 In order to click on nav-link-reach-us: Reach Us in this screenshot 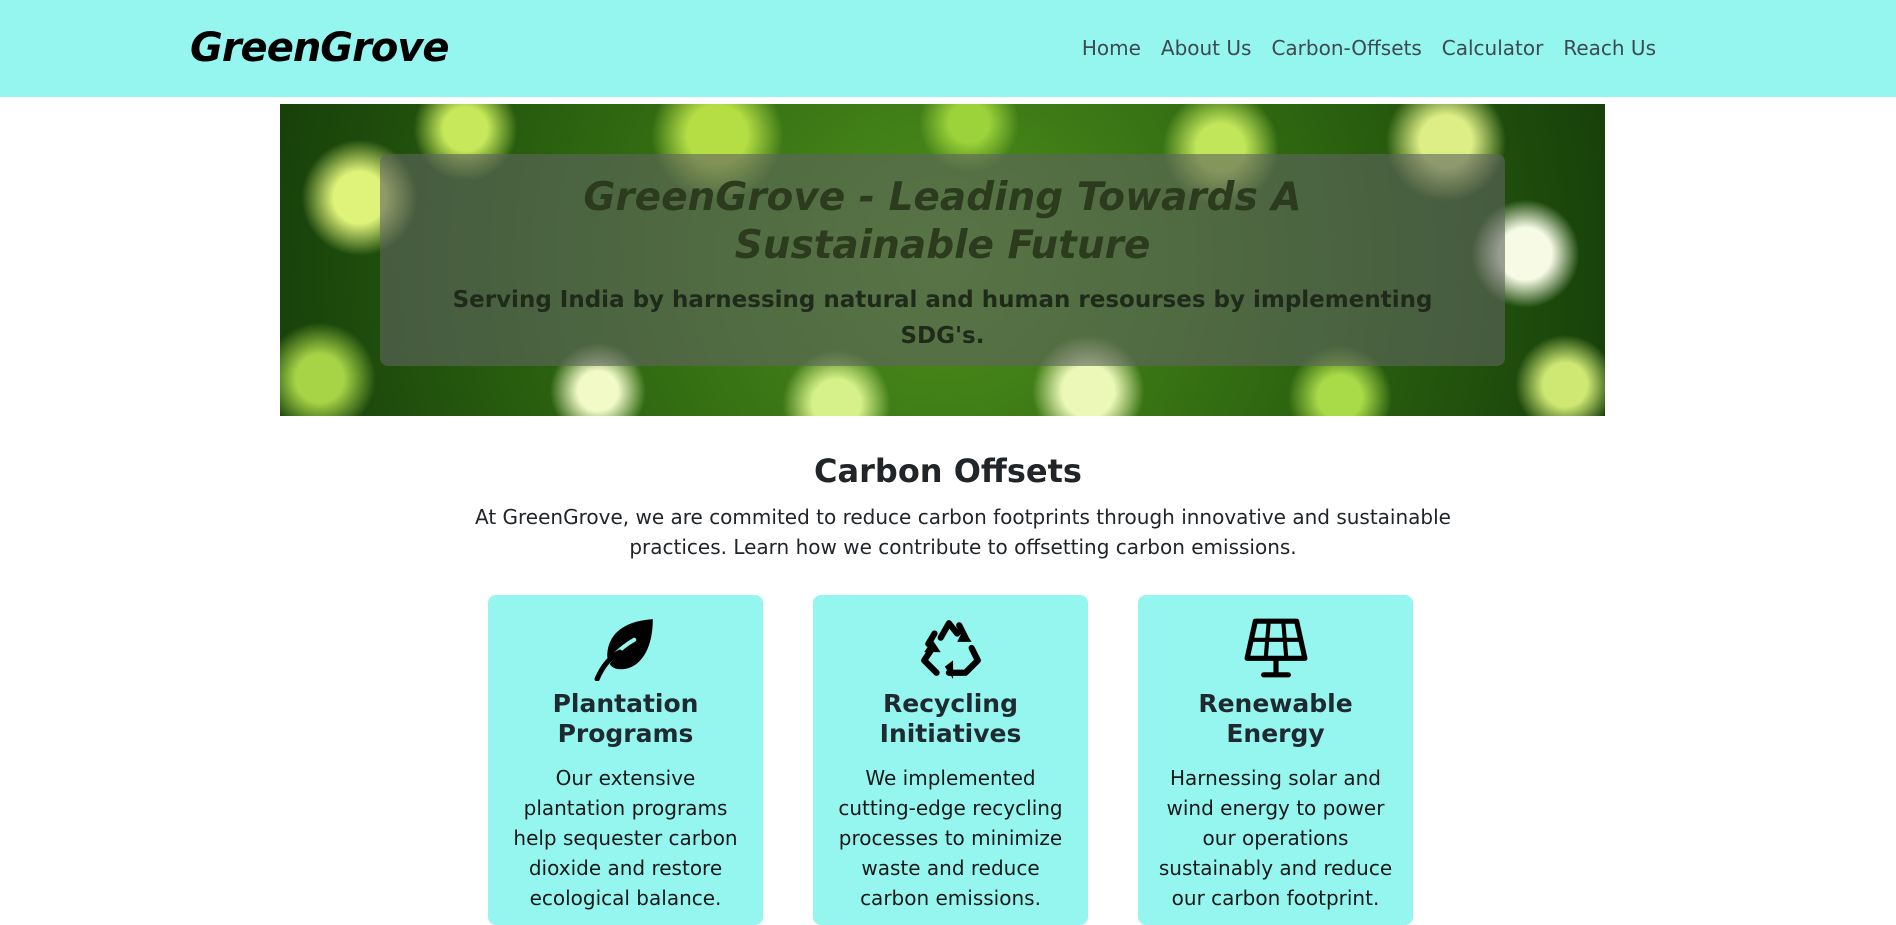, I will do `click(1609, 48)`.